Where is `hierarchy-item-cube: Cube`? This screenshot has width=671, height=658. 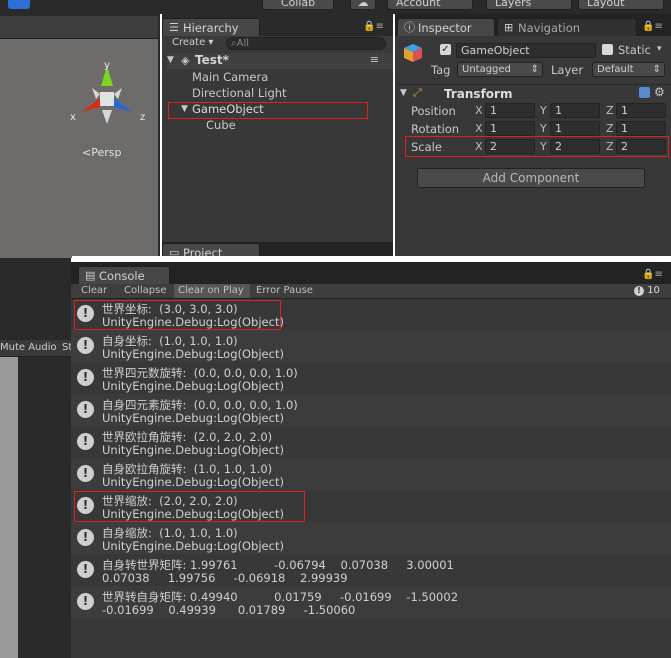
hierarchy-item-cube: Cube is located at coordinates (221, 125).